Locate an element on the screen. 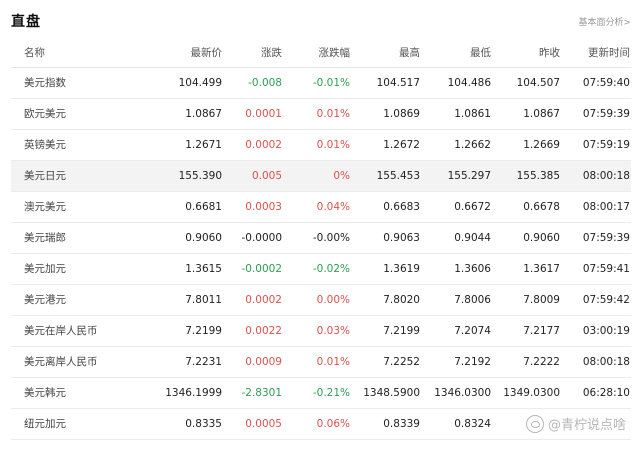  cell-high: 0.9063 is located at coordinates (401, 238).